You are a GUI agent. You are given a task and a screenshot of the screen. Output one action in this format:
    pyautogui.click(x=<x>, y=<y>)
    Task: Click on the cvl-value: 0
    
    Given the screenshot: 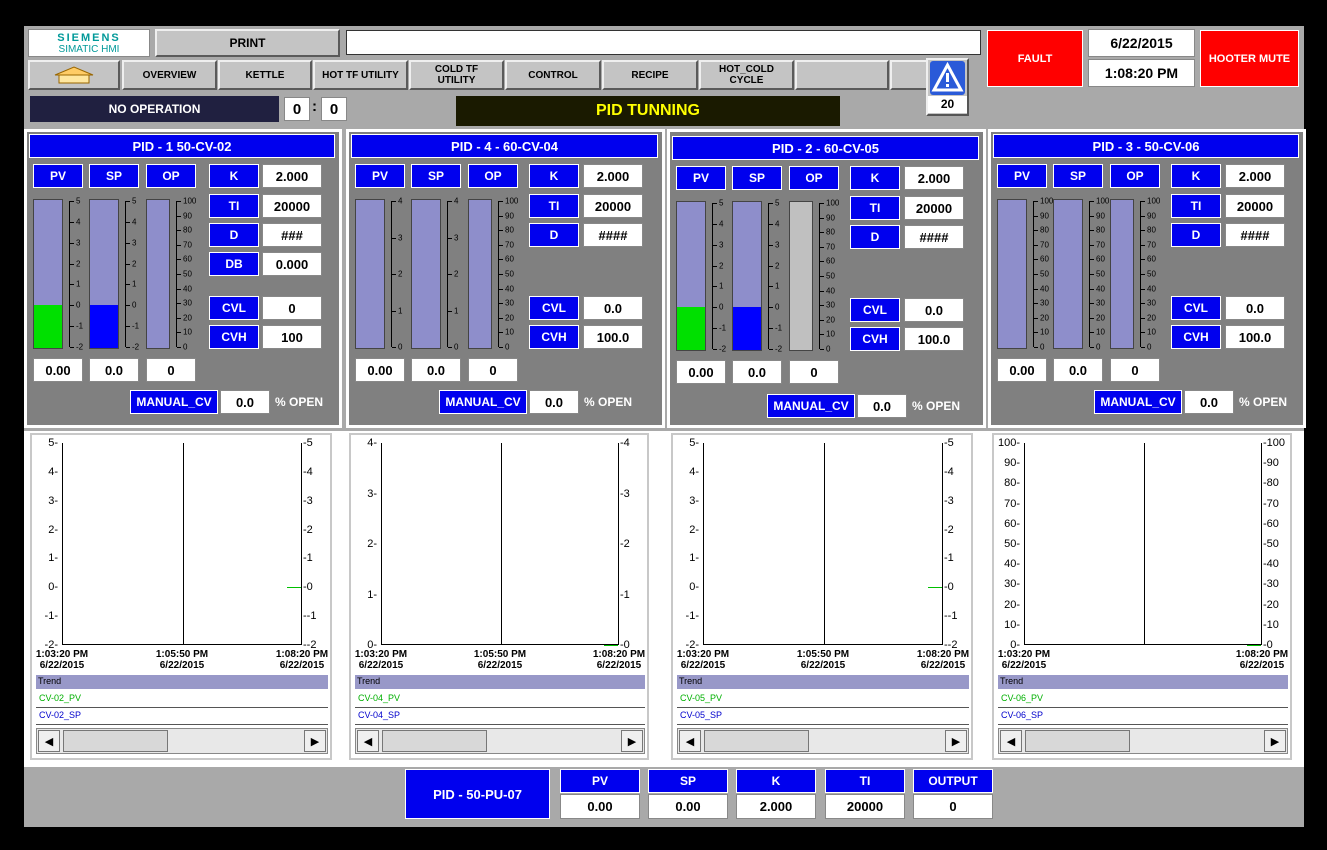 What is the action you would take?
    pyautogui.click(x=292, y=308)
    